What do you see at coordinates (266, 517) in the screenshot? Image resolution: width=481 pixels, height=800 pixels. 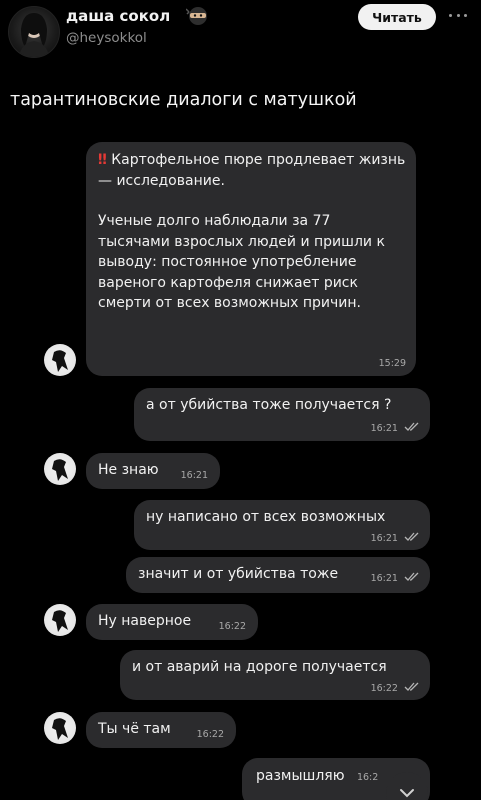 I see `message-text: ну написано от всех возможных` at bounding box center [266, 517].